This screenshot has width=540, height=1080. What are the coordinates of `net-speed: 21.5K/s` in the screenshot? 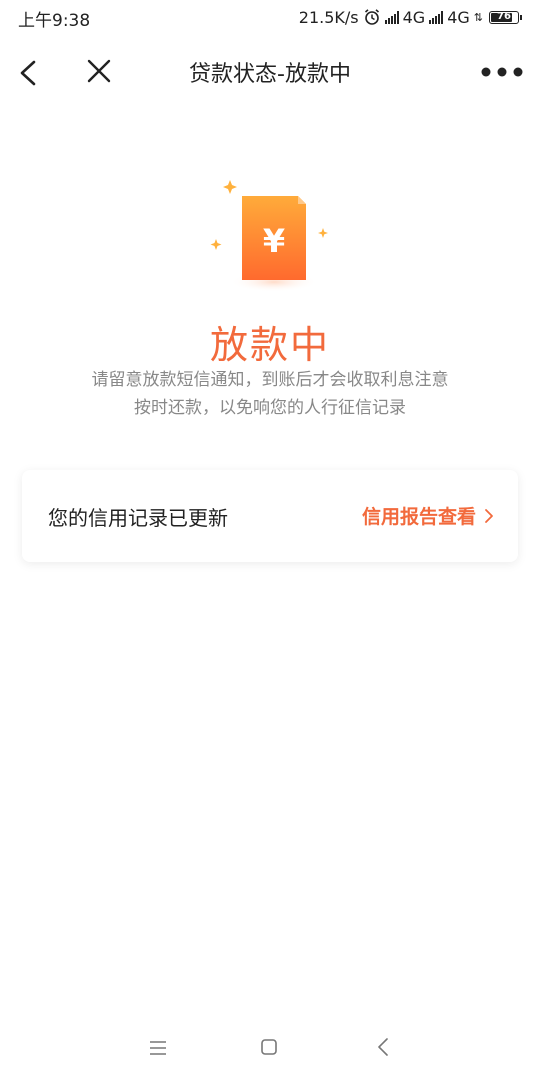 It's located at (328, 17).